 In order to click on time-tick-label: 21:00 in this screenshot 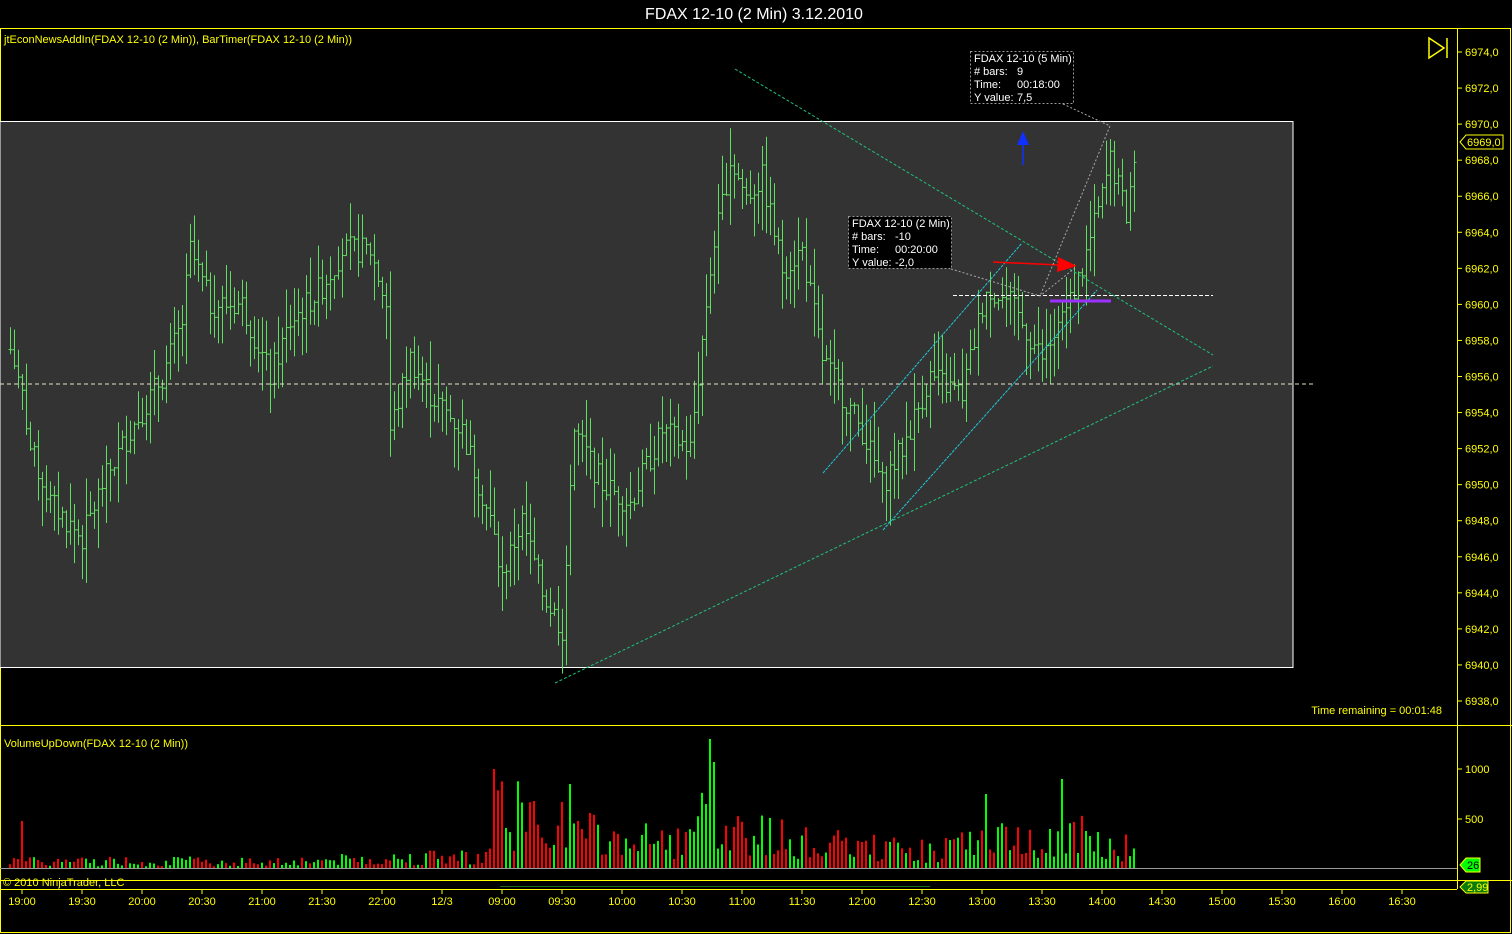, I will do `click(262, 902)`.